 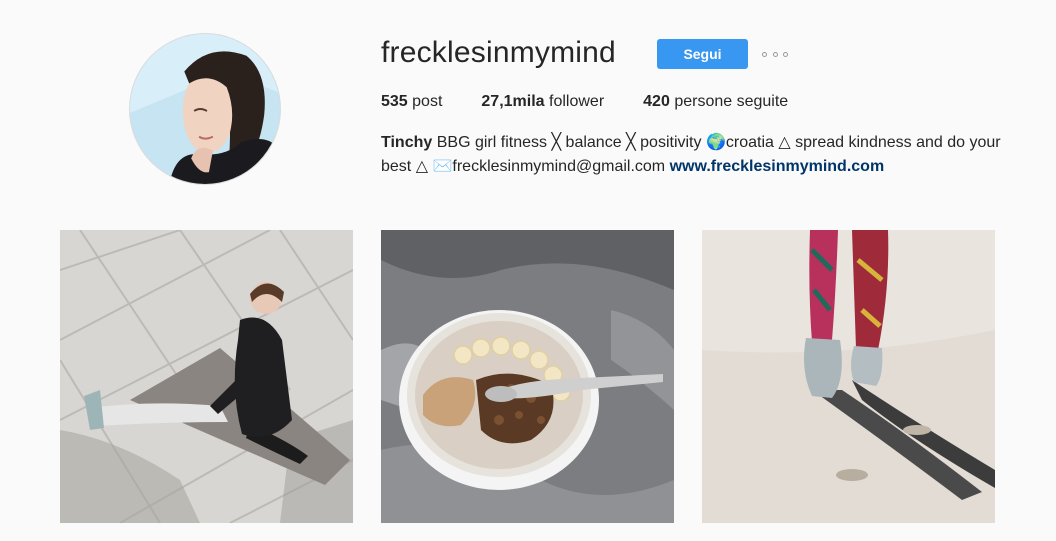 What do you see at coordinates (702, 54) in the screenshot?
I see `follow-button: Segui` at bounding box center [702, 54].